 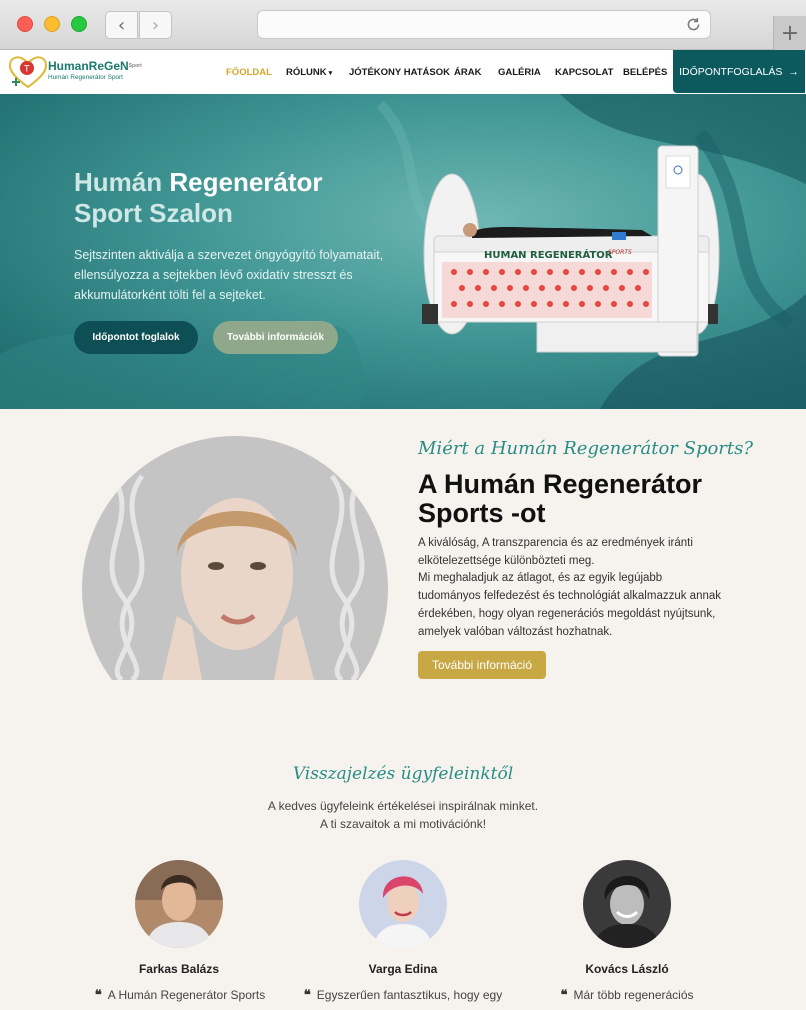 I want to click on arrow-right-icon: →, so click(x=793, y=71).